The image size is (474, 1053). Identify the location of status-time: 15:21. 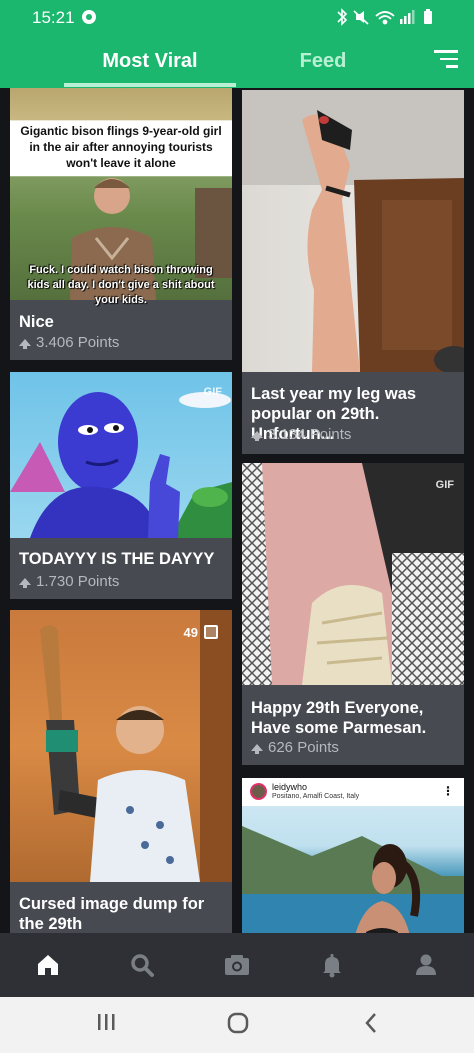
(53, 17).